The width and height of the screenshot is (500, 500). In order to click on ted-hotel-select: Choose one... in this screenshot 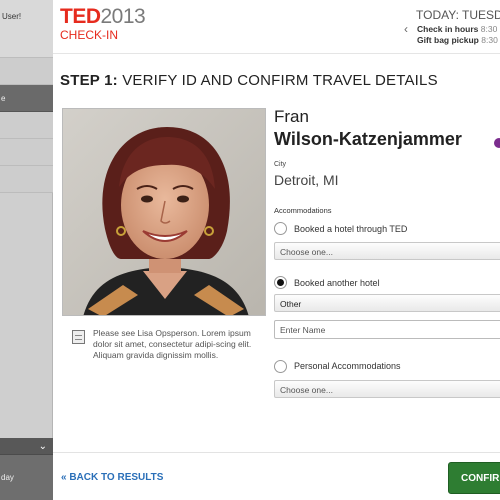, I will do `click(387, 251)`.